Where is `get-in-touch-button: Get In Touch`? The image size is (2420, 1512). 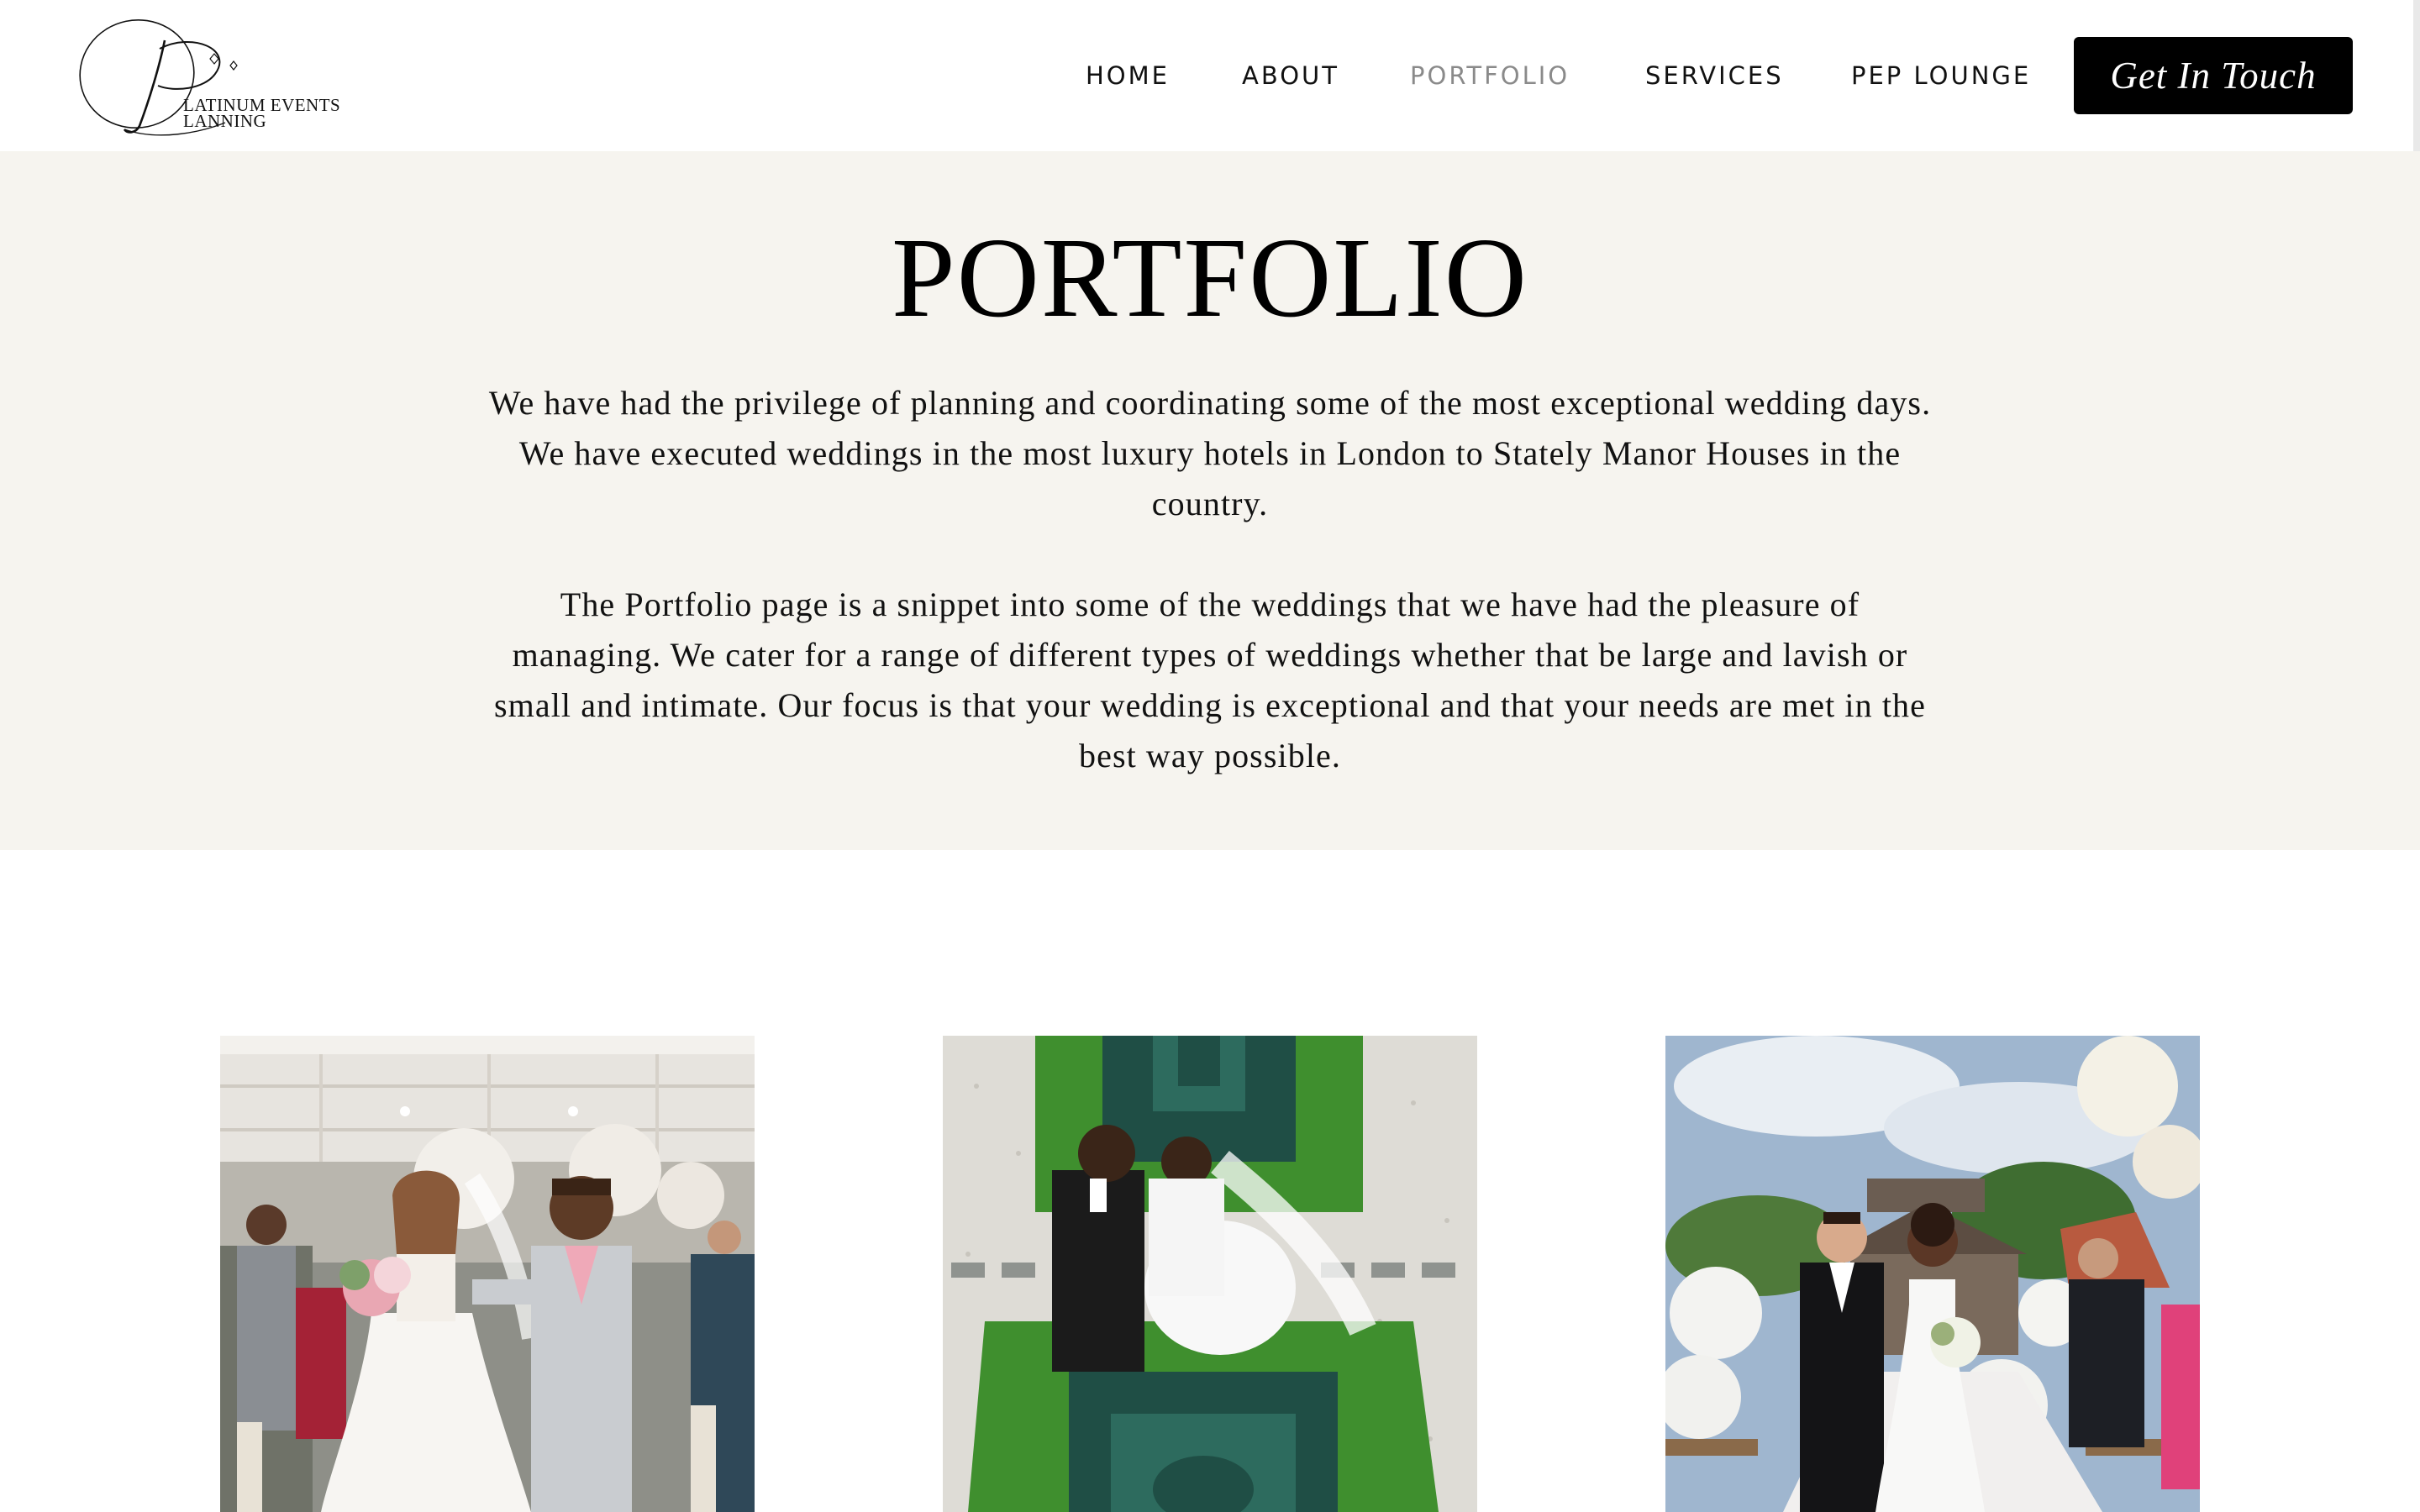 get-in-touch-button: Get In Touch is located at coordinates (2213, 75).